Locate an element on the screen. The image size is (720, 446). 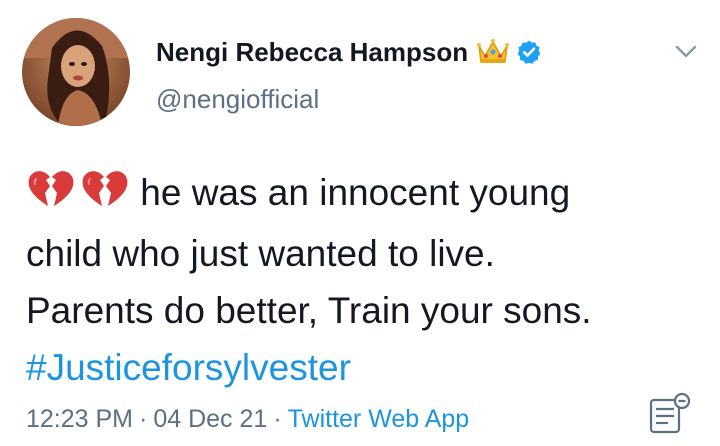
profile-photo is located at coordinates (76, 72).